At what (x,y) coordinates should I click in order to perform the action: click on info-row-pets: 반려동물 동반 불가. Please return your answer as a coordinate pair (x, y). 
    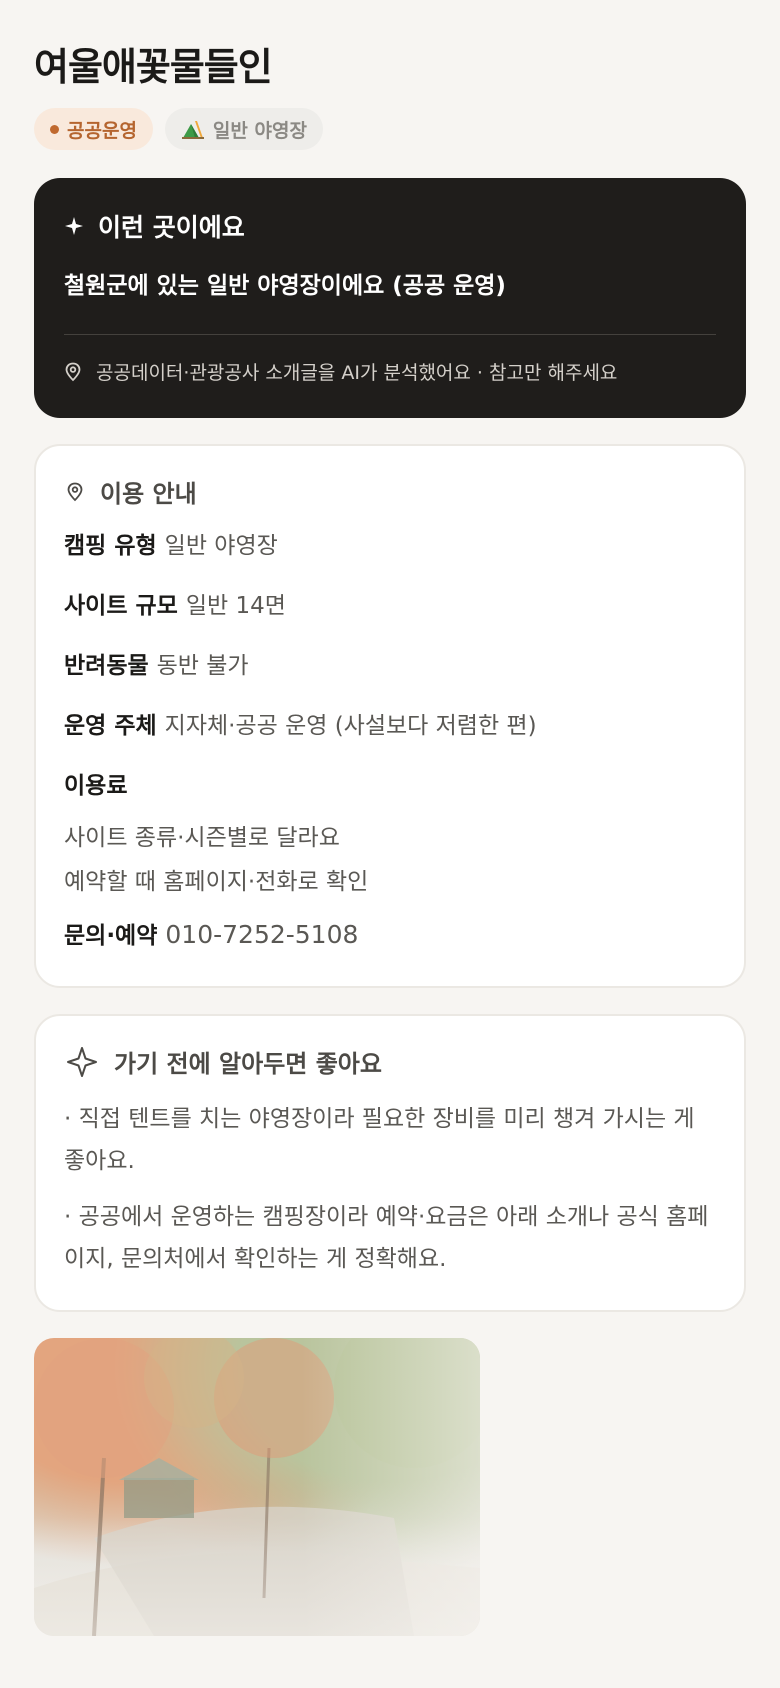
    Looking at the image, I should click on (156, 663).